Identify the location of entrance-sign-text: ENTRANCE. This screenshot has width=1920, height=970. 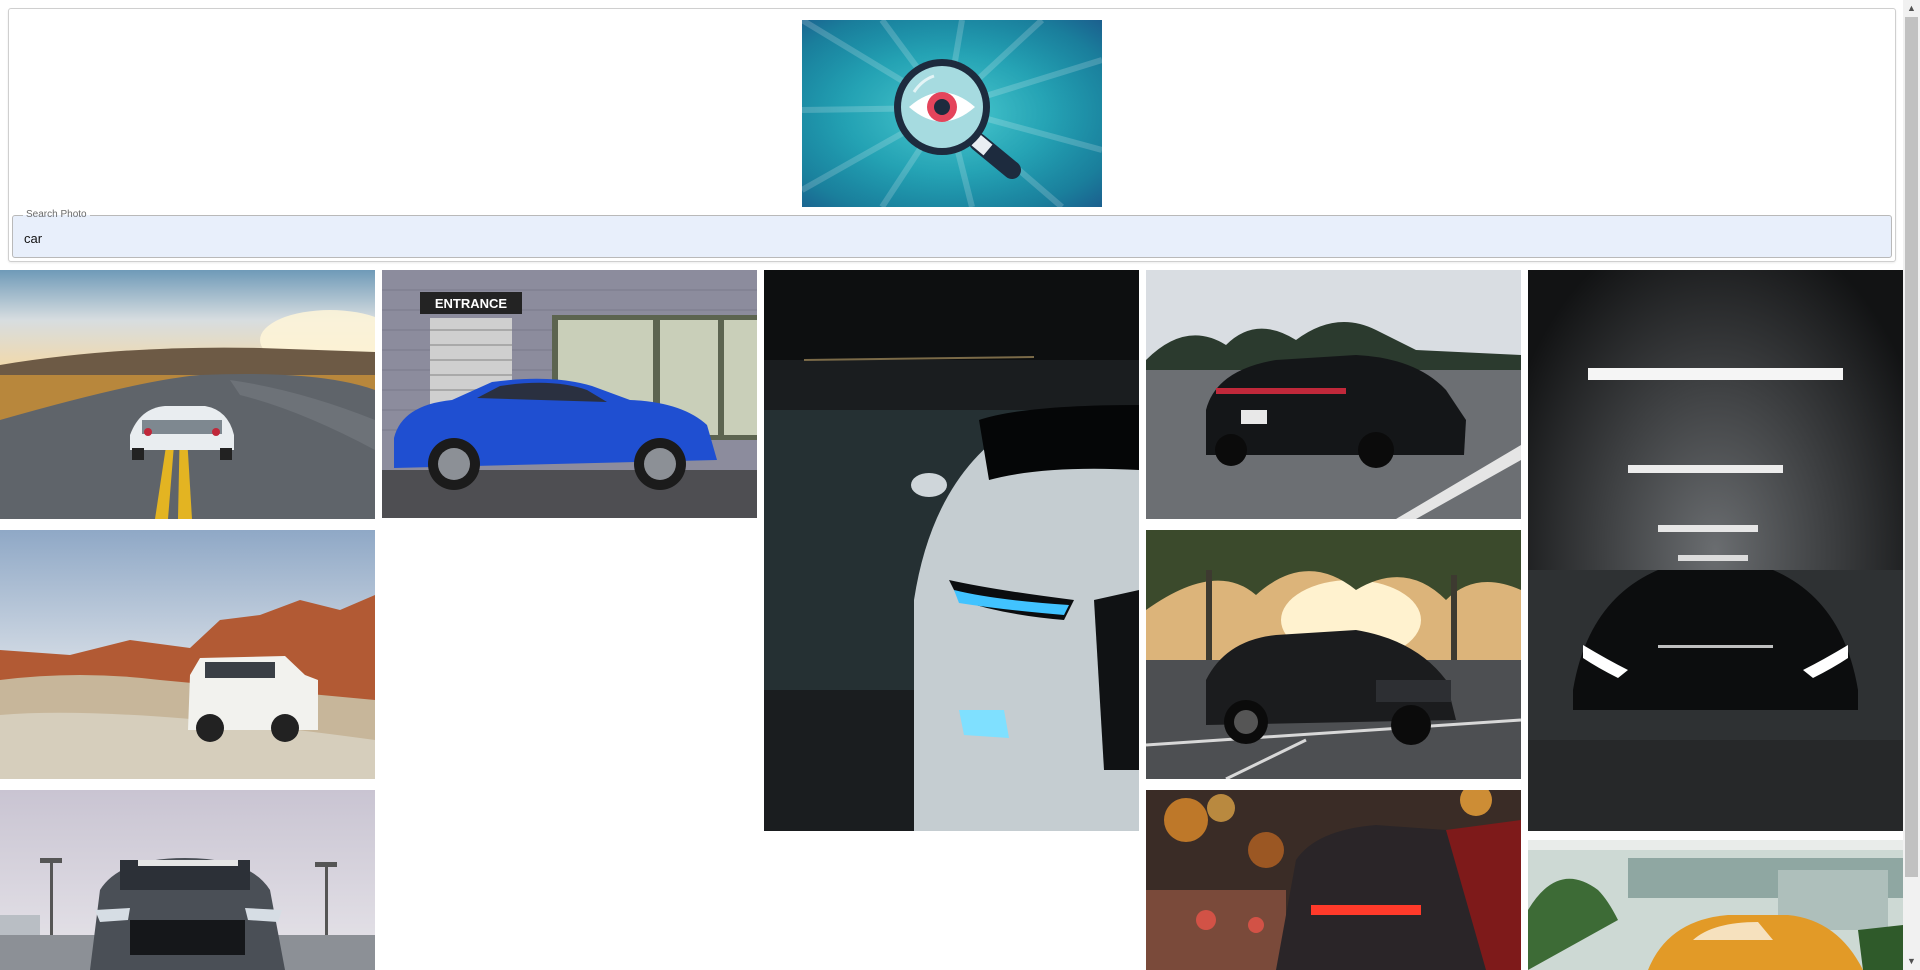
(471, 303).